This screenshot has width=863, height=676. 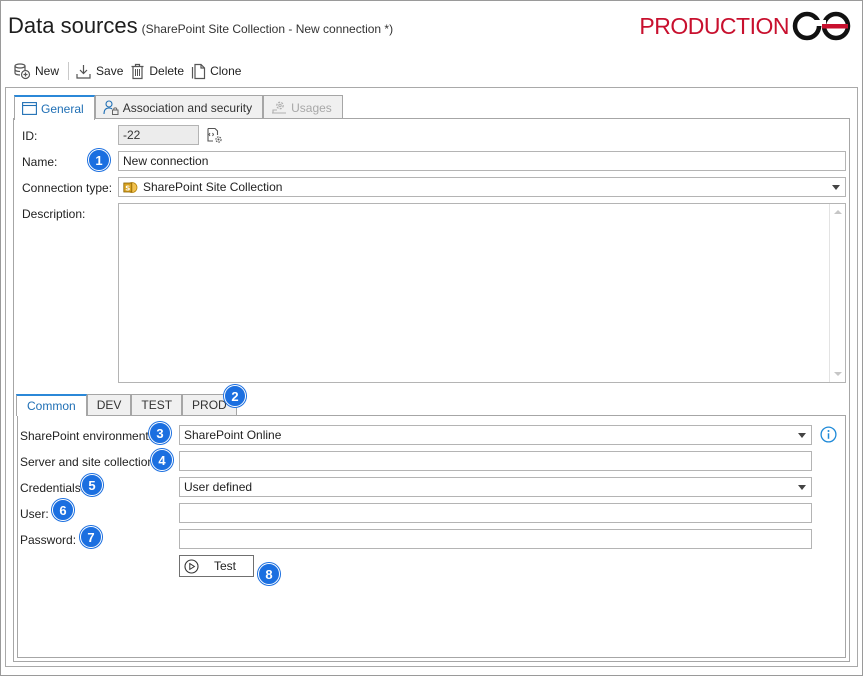 What do you see at coordinates (69, 71) in the screenshot?
I see `toolbar-divider` at bounding box center [69, 71].